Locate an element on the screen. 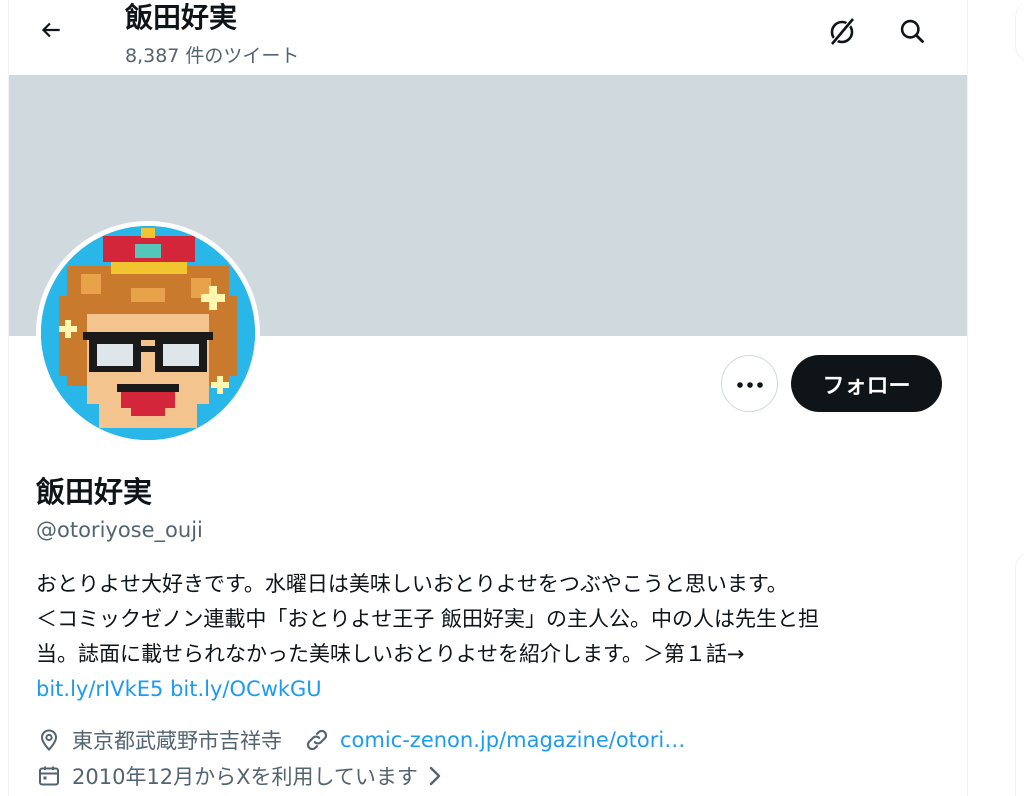  bio-links-line: bit.ly/rIVkE5 bit.ly/OCwkGU is located at coordinates (496, 689).